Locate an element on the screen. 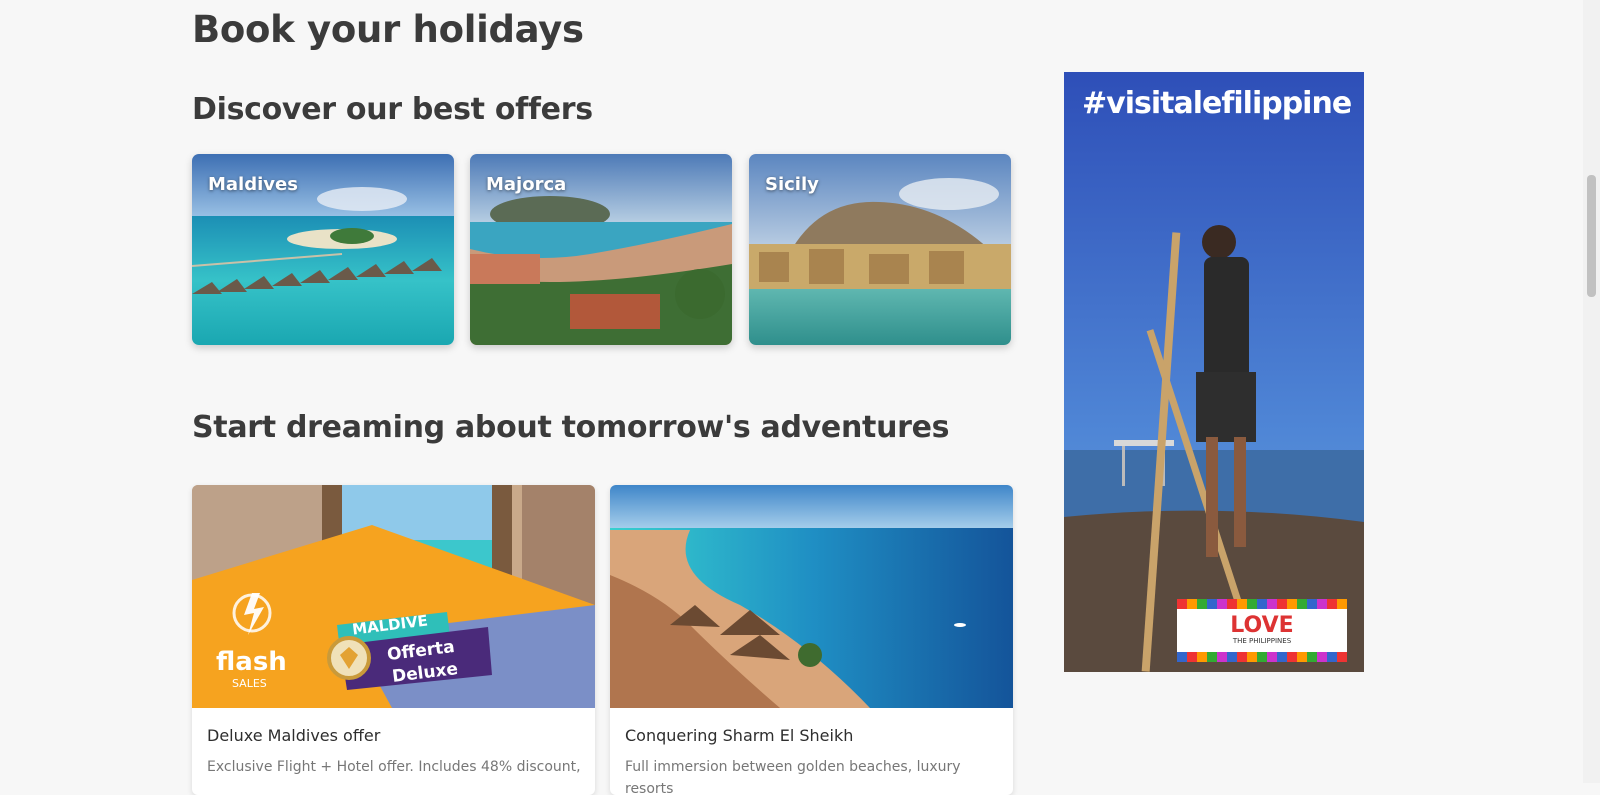  love-philippines-logo: LOVE THE PHILIPPINES is located at coordinates (1262, 630).